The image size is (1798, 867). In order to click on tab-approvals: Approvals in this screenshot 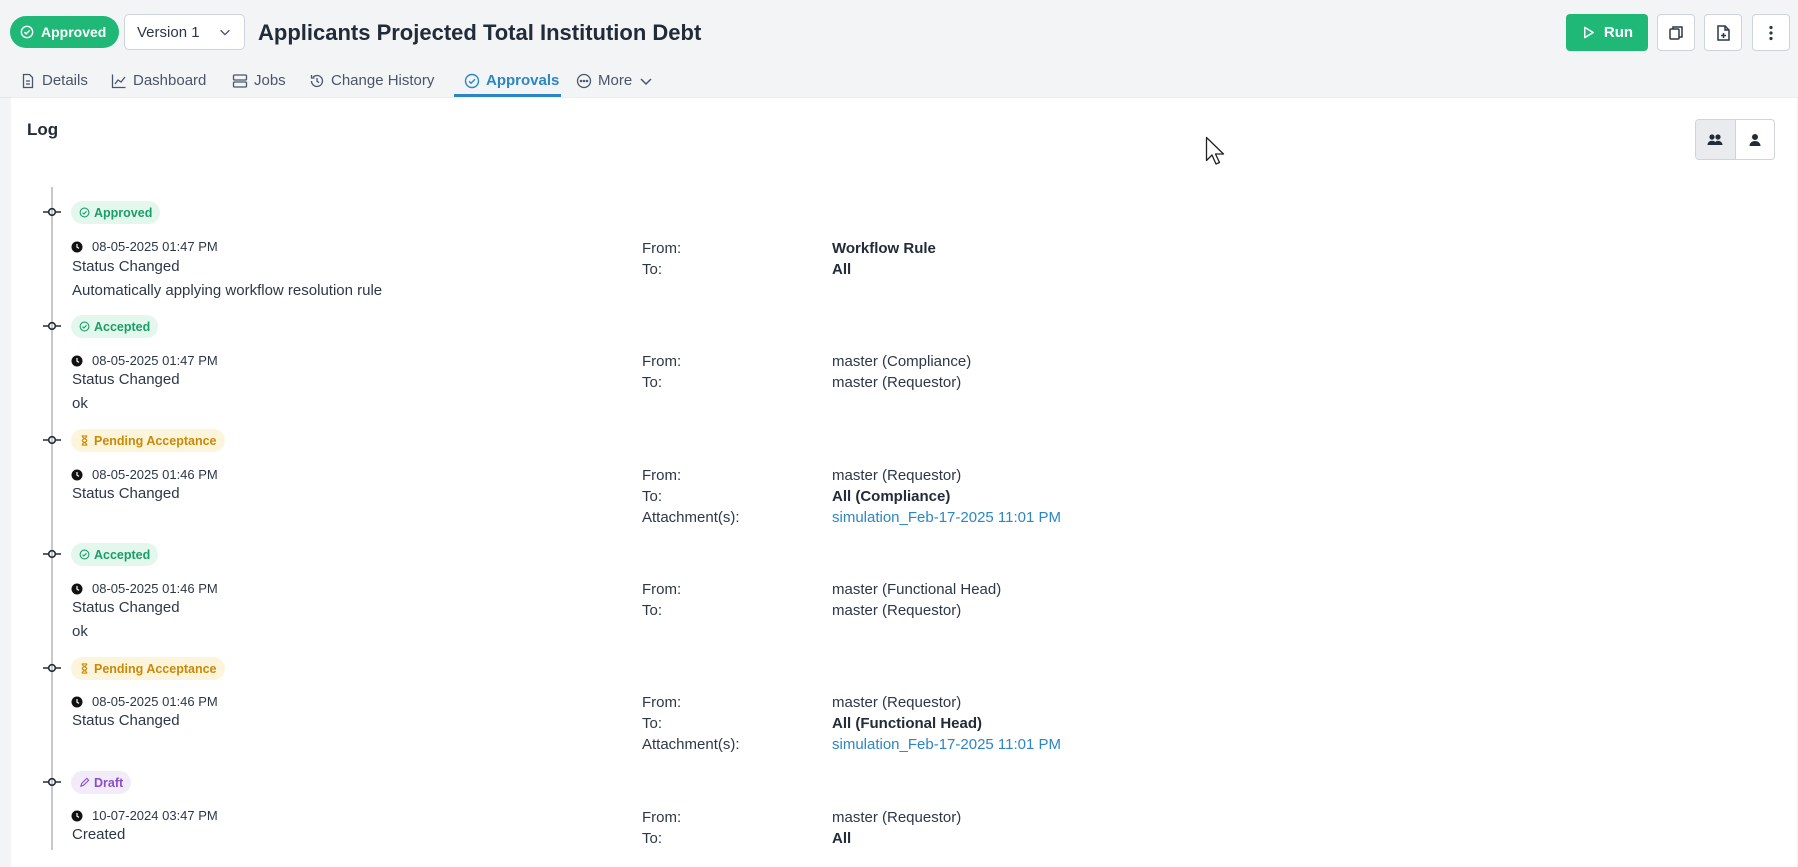, I will do `click(511, 80)`.